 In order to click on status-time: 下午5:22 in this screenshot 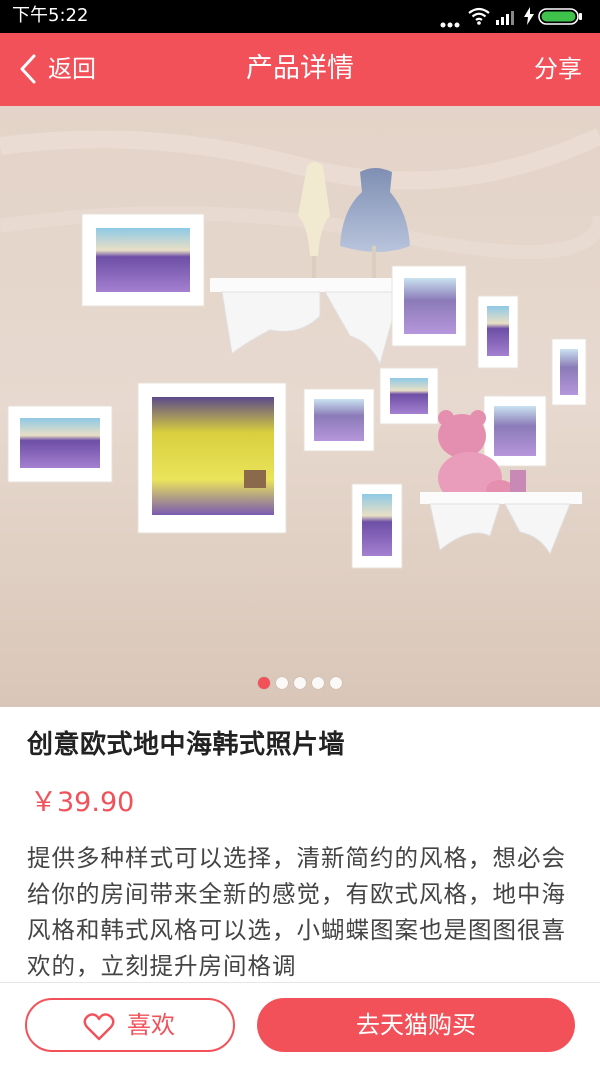, I will do `click(50, 15)`.